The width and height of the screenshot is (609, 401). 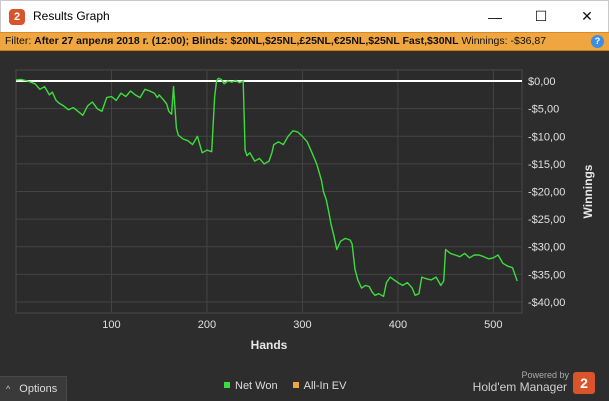 What do you see at coordinates (542, 82) in the screenshot?
I see `y-tick-label: $0,00` at bounding box center [542, 82].